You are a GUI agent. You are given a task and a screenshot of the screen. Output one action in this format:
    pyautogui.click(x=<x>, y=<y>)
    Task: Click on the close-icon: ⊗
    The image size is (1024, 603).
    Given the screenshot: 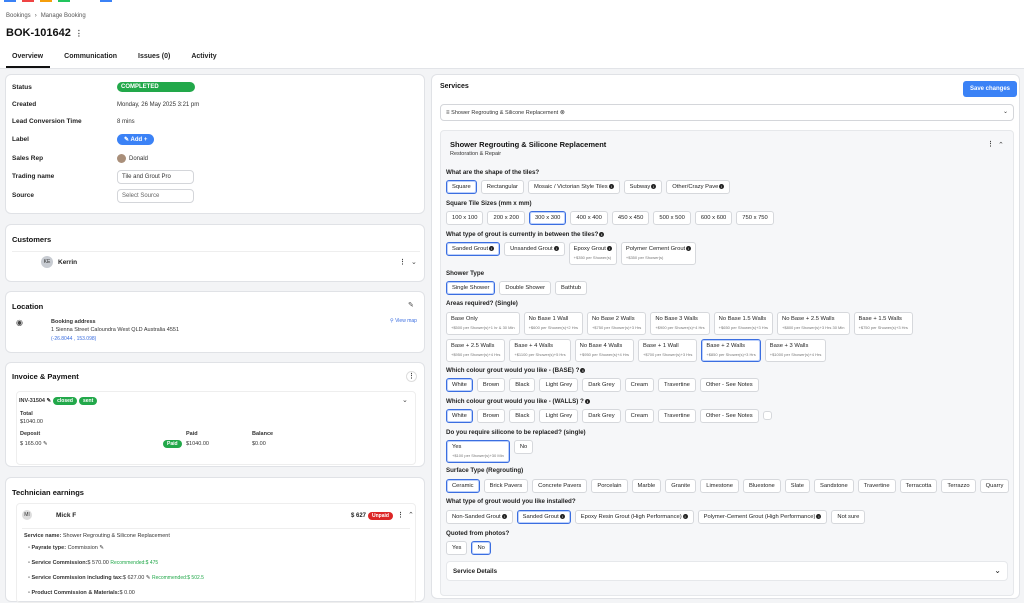 What is the action you would take?
    pyautogui.click(x=562, y=113)
    